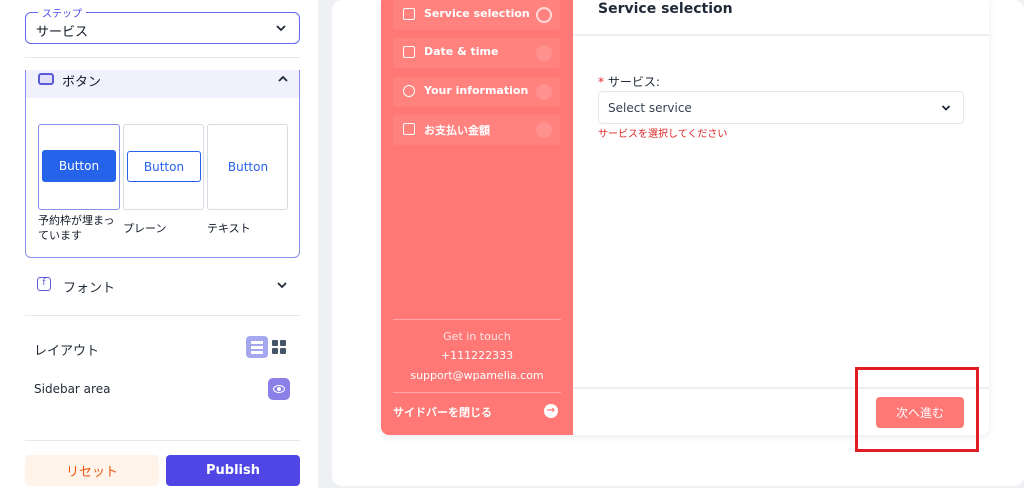 Image resolution: width=1024 pixels, height=488 pixels. I want to click on step-date-time: Date & time, so click(476, 53).